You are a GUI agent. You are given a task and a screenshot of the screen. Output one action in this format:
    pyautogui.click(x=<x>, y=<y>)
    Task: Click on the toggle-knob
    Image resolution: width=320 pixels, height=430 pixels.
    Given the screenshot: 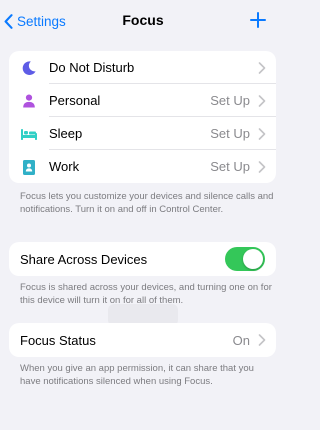 What is the action you would take?
    pyautogui.click(x=253, y=259)
    